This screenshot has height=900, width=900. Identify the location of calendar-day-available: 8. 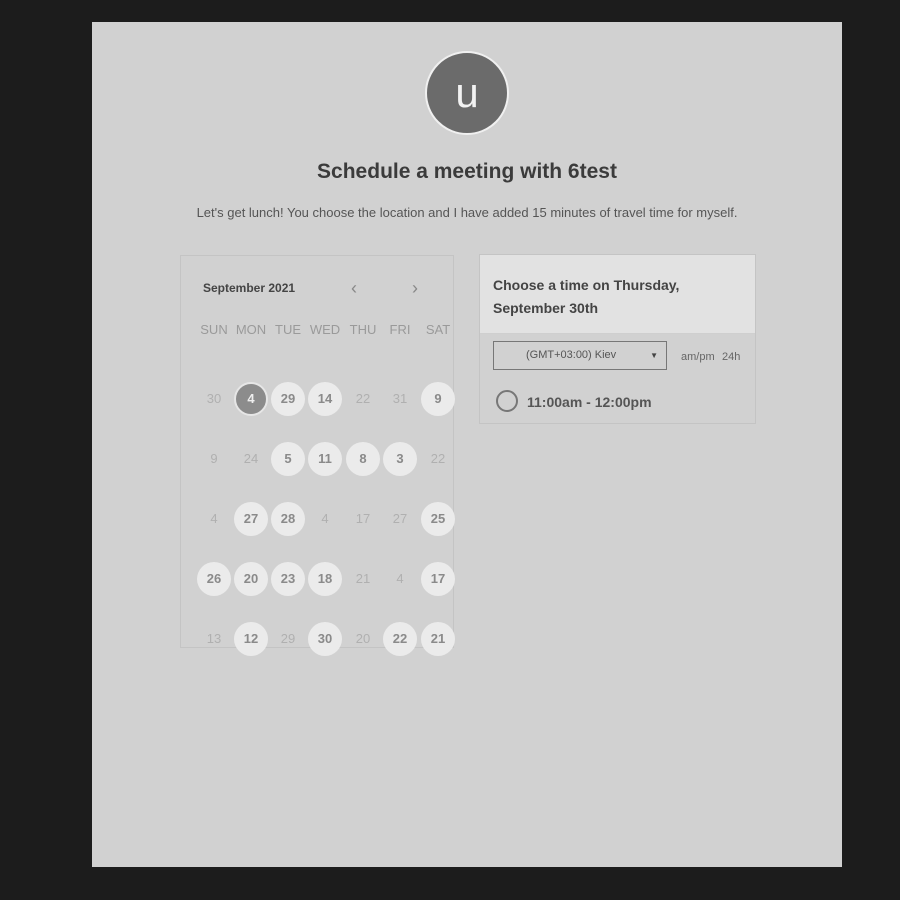
(363, 459).